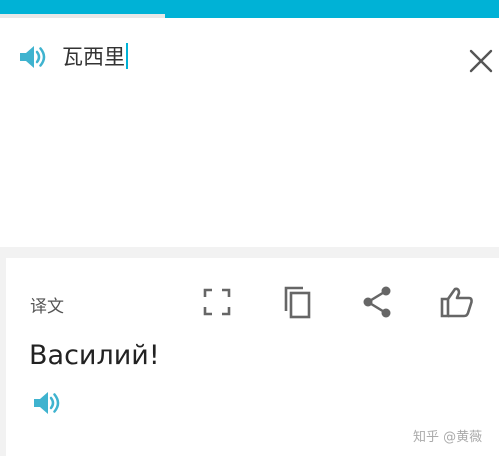  I want to click on top-app-bar, so click(249, 9).